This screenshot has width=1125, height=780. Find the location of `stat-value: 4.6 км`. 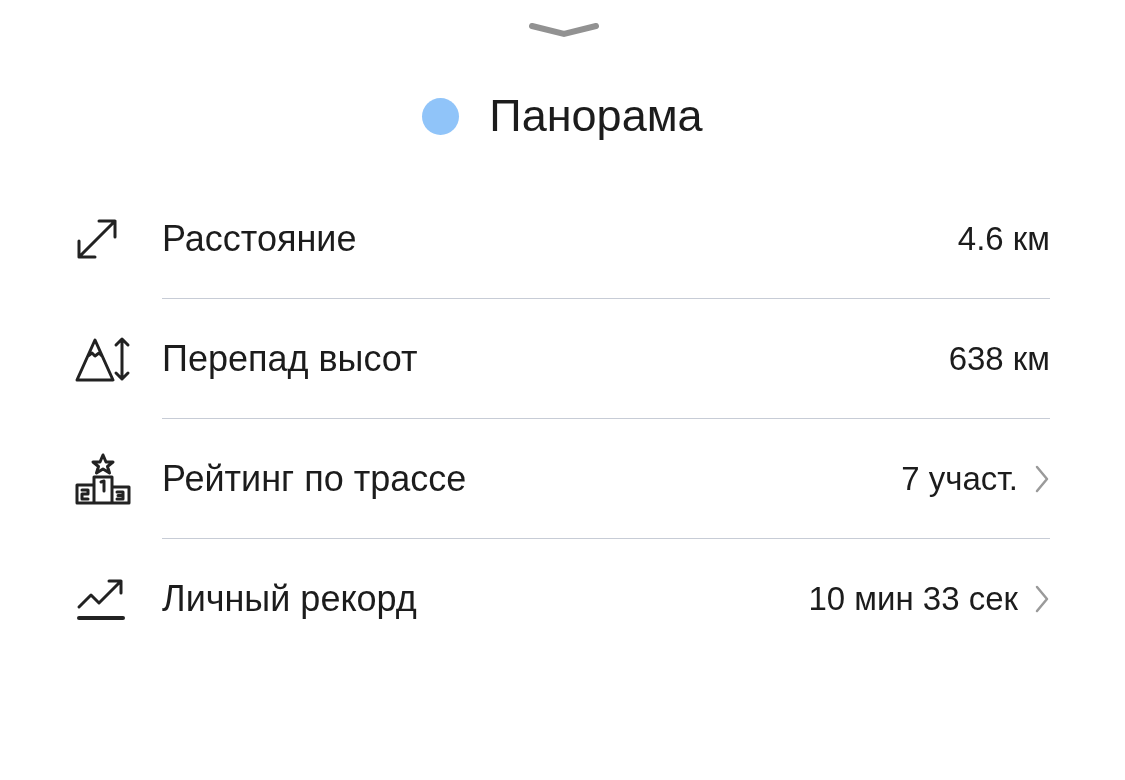

stat-value: 4.6 км is located at coordinates (1003, 238).